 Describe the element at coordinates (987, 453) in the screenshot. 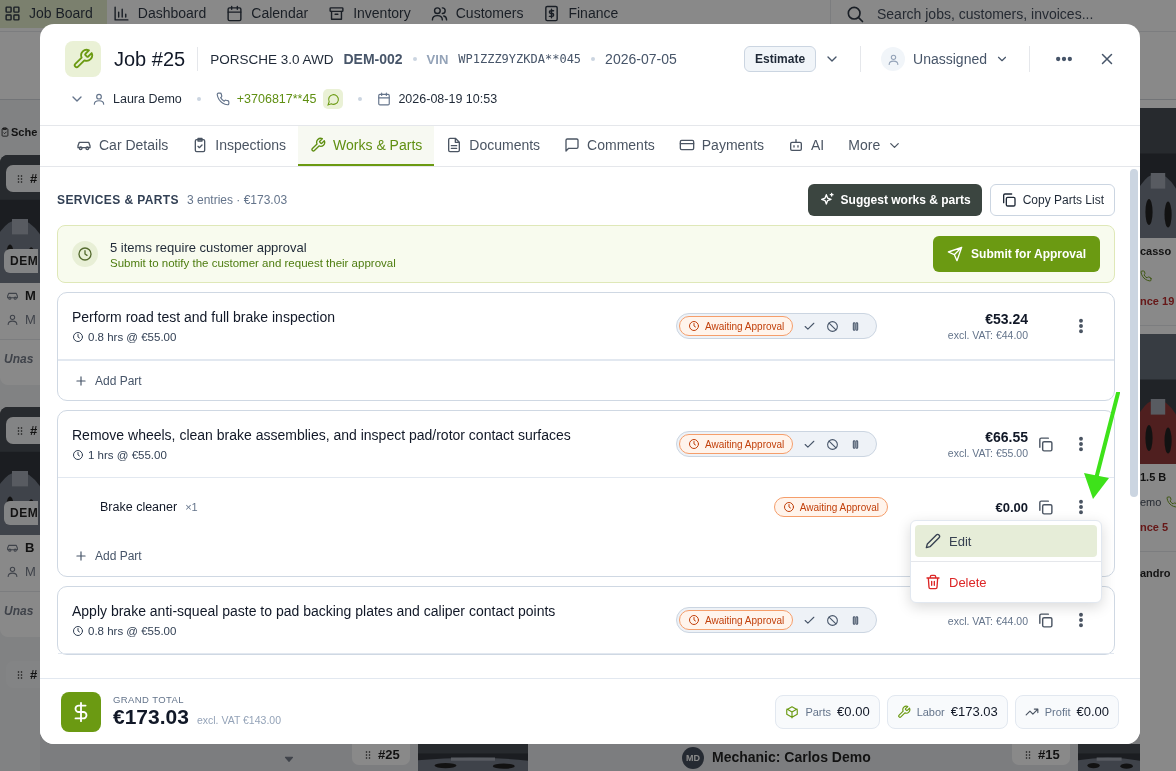

I see `price-excl-vat: excl. VAT: €55.00` at that location.